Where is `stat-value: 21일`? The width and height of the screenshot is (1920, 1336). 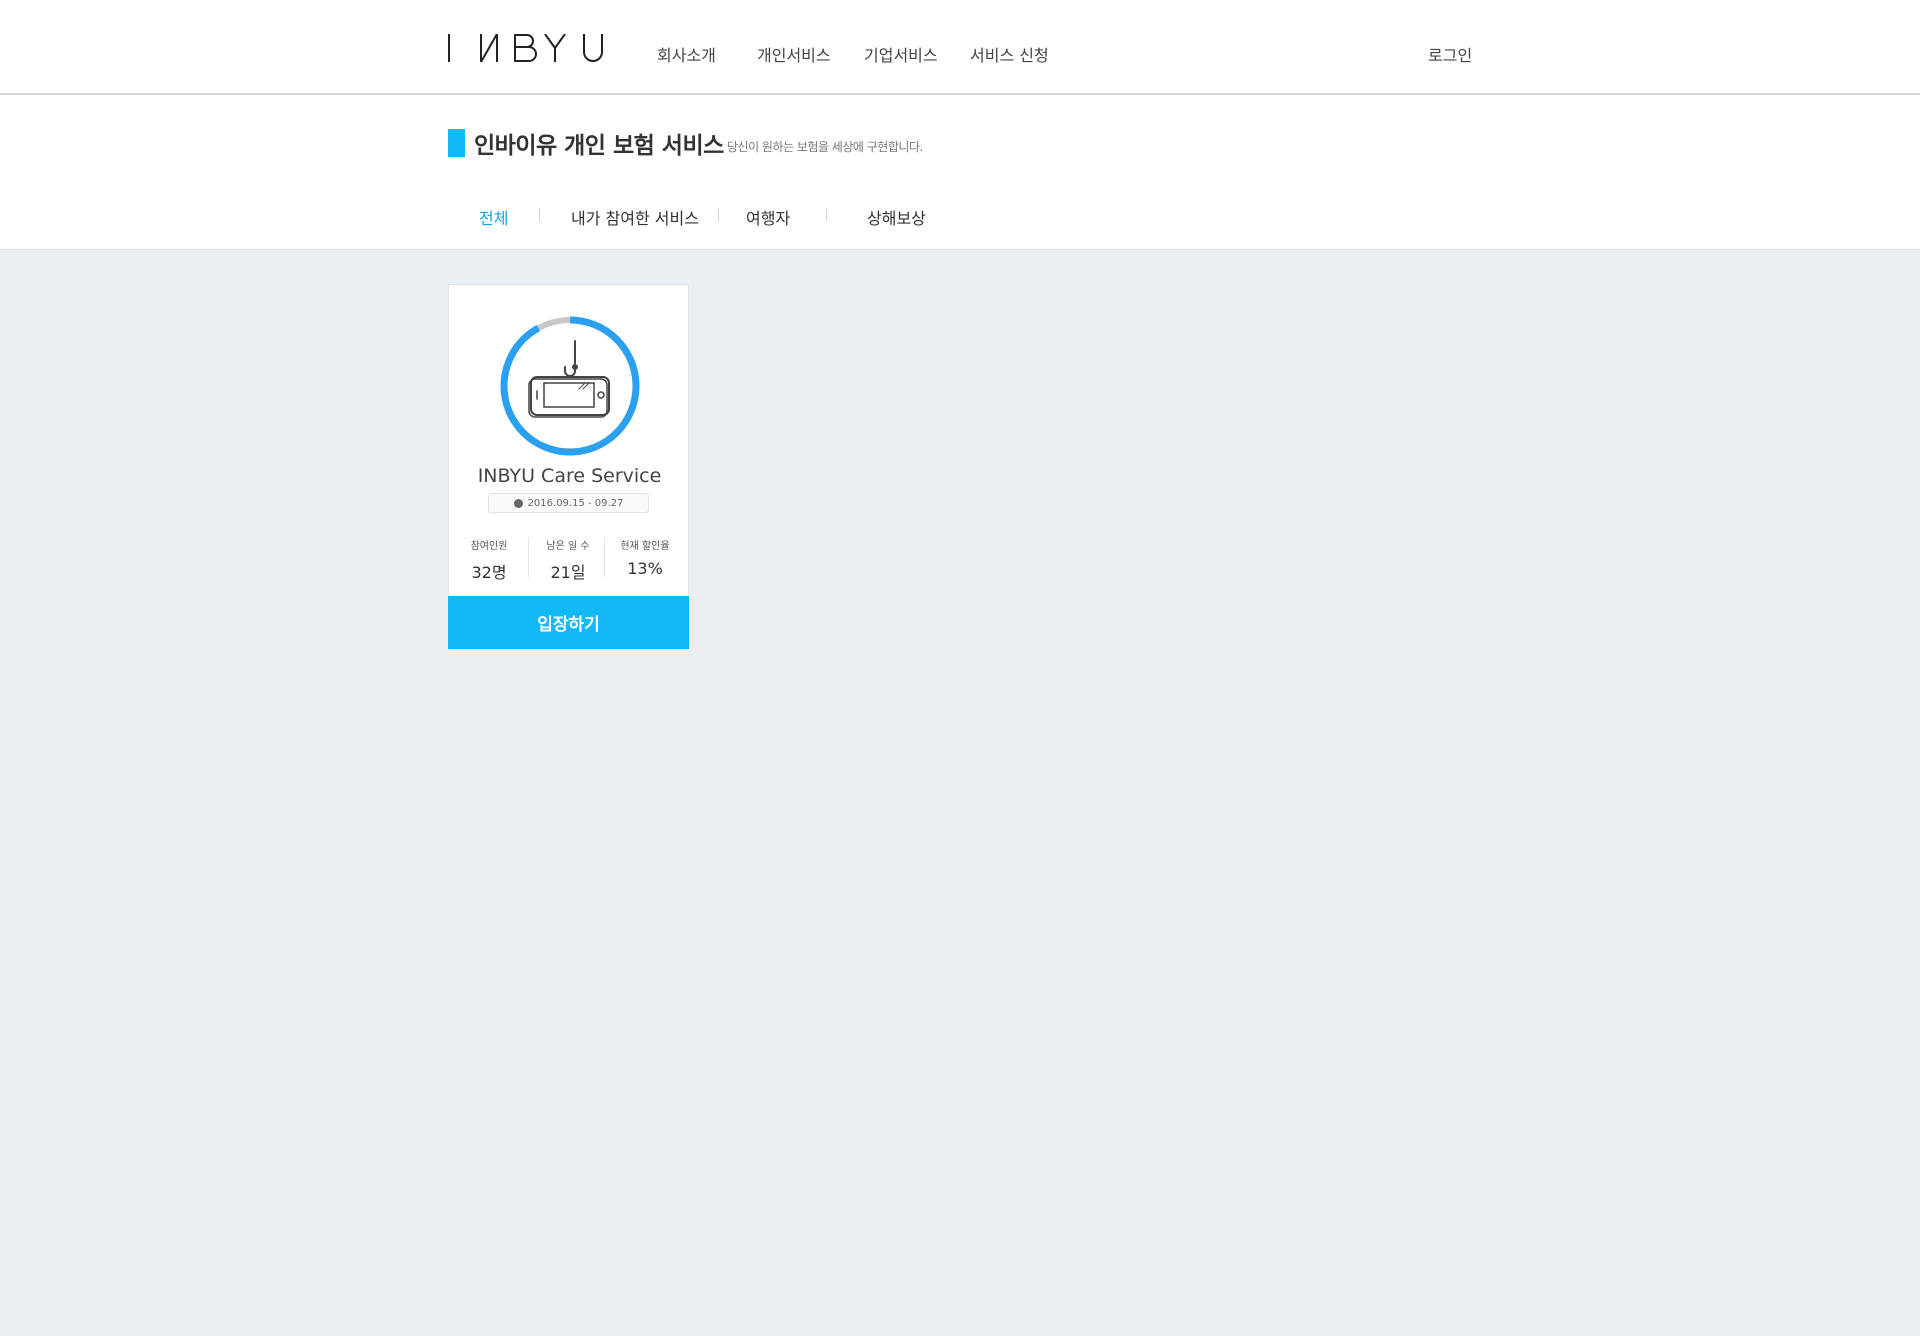
stat-value: 21일 is located at coordinates (568, 572).